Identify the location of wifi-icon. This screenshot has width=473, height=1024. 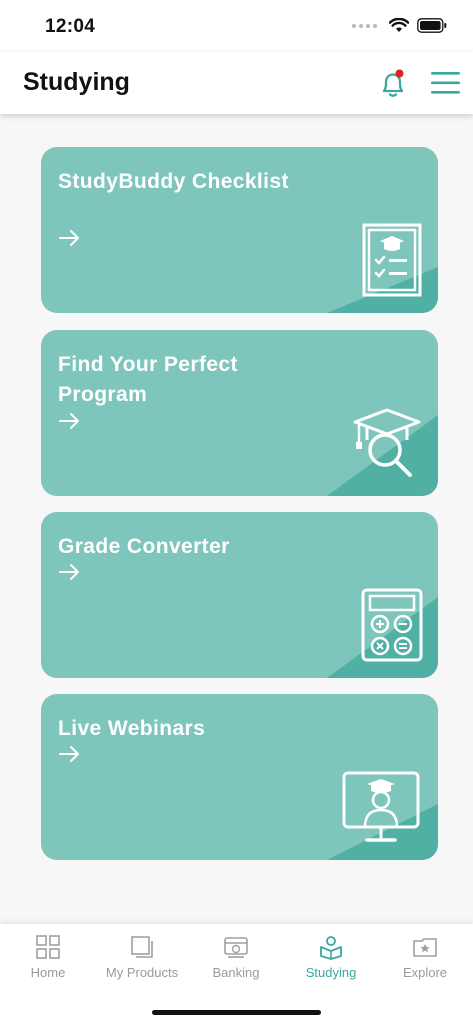
(399, 25).